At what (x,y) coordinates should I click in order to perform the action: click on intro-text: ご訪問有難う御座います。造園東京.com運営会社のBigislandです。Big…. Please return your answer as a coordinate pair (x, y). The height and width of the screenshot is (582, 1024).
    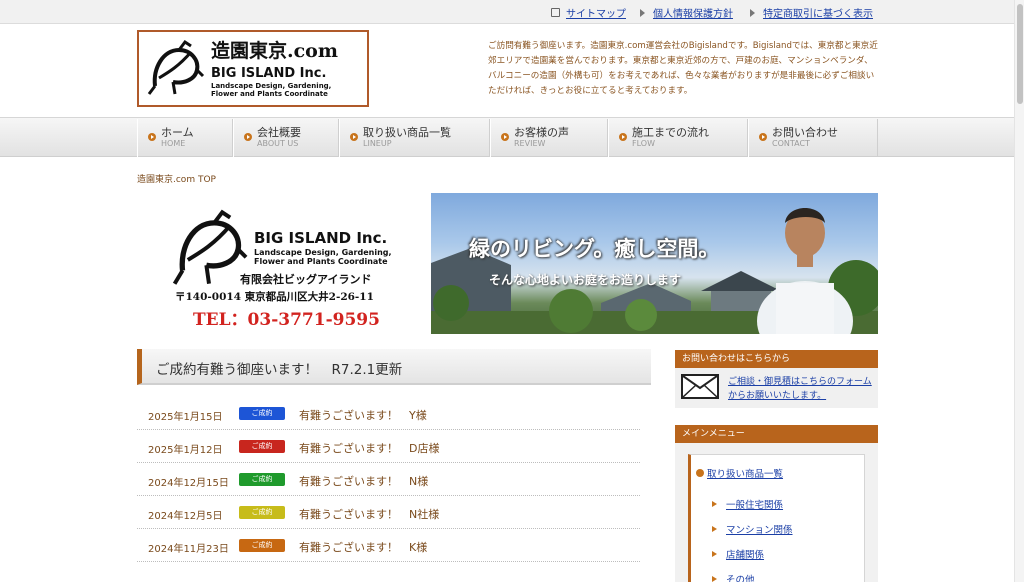
    Looking at the image, I should click on (683, 68).